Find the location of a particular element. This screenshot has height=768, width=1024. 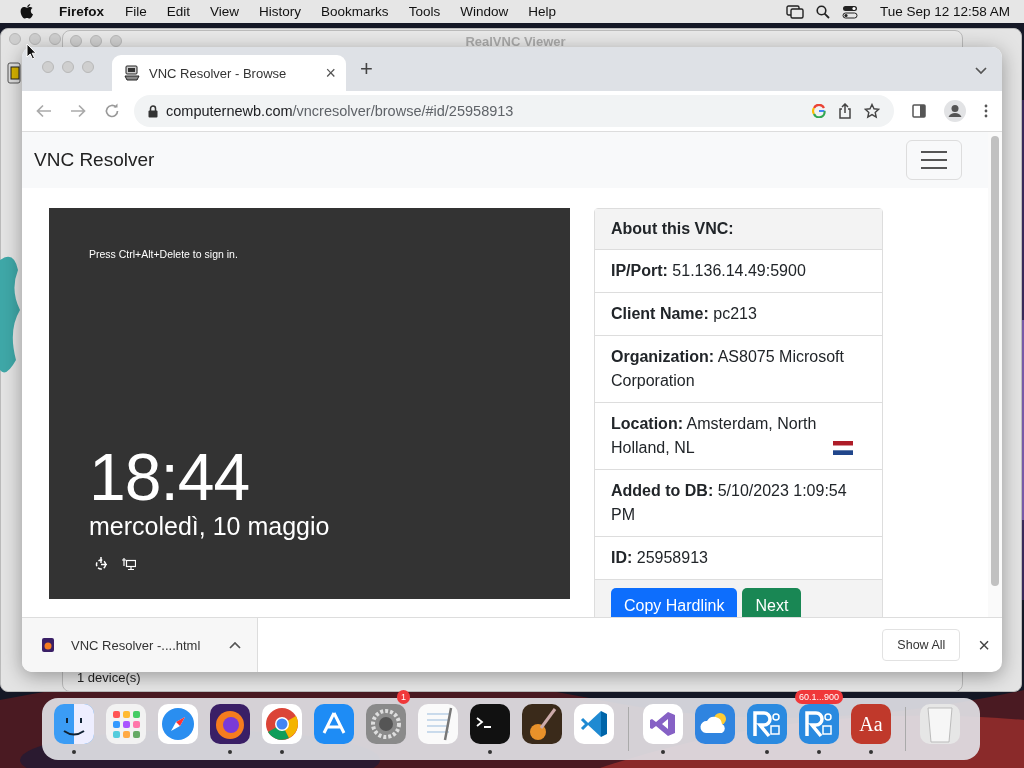

address-bar: computernewb.com/vncresolver/browse/#id/25958913 is located at coordinates (514, 111).